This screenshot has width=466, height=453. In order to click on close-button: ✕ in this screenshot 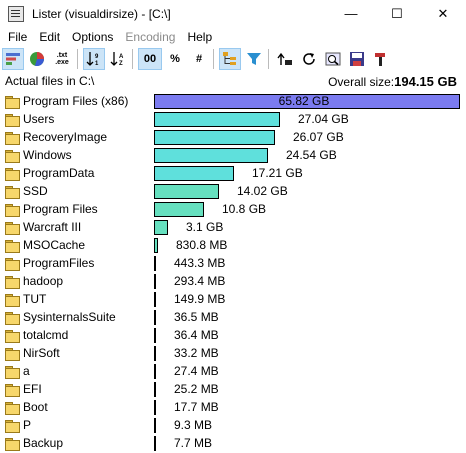, I will do `click(443, 13)`.